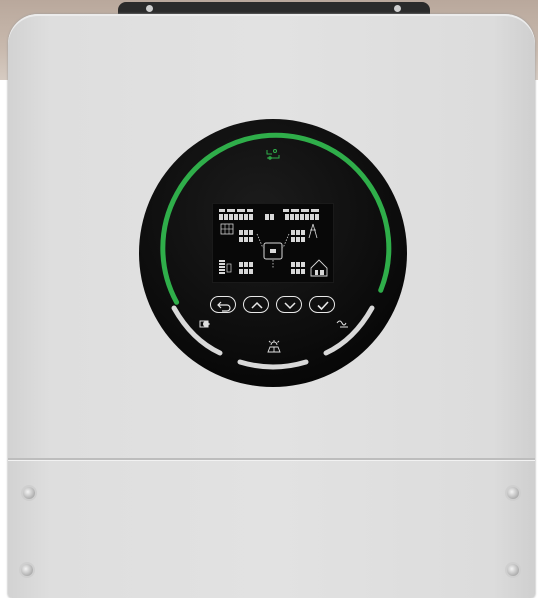 The width and height of the screenshot is (538, 598). I want to click on back-button, so click(223, 304).